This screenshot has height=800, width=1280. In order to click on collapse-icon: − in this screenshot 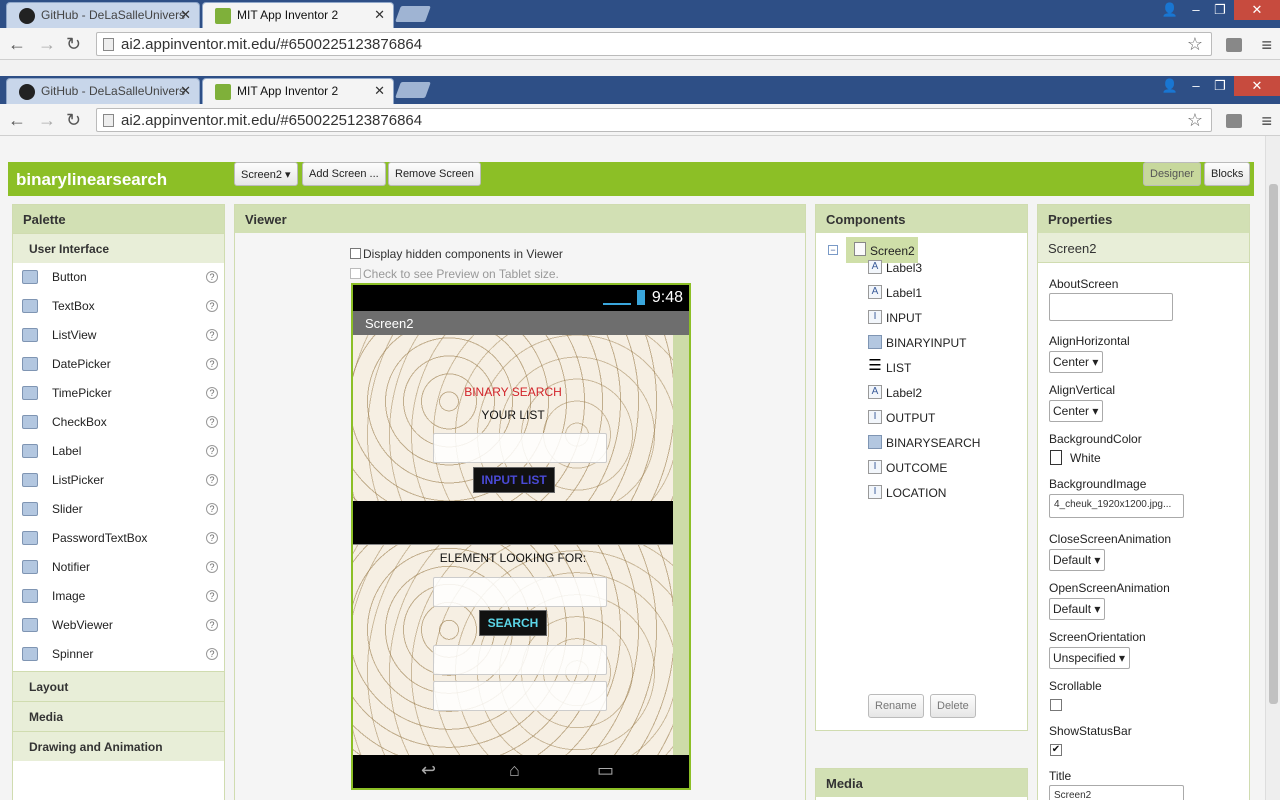, I will do `click(833, 250)`.